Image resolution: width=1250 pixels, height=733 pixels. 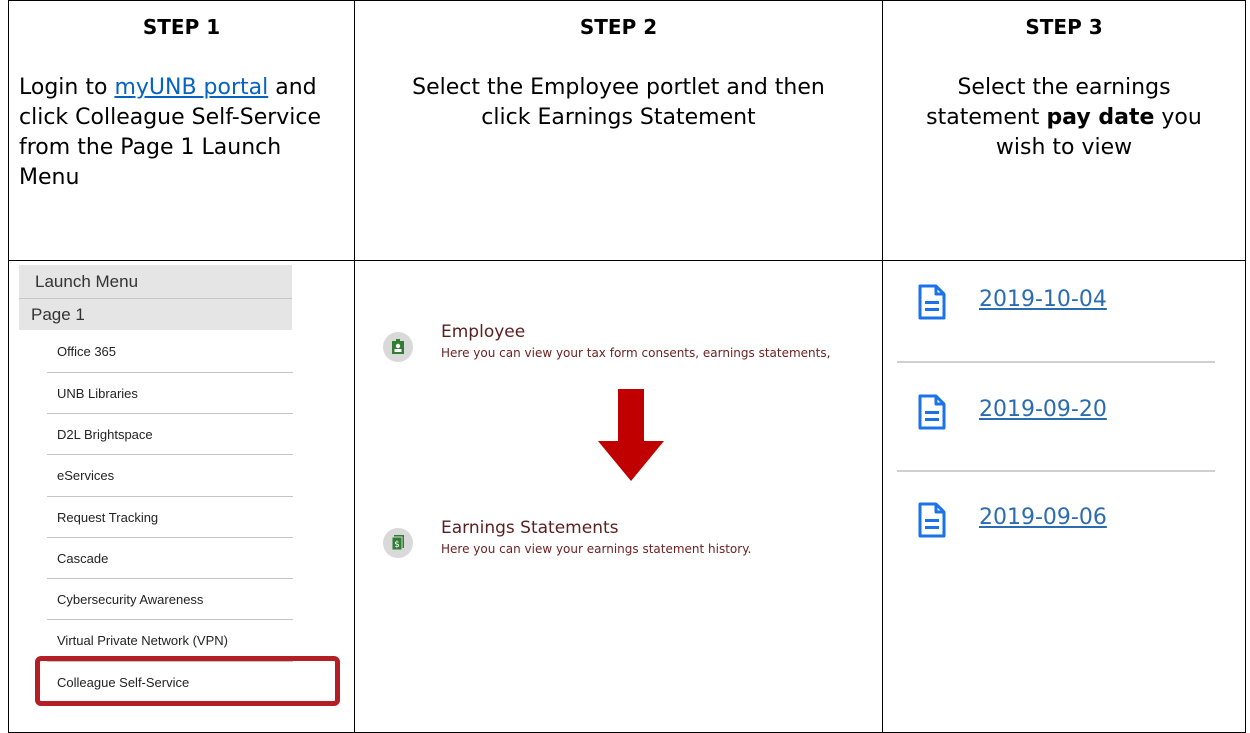 What do you see at coordinates (170, 352) in the screenshot?
I see `menu-item-office-365: Office 365` at bounding box center [170, 352].